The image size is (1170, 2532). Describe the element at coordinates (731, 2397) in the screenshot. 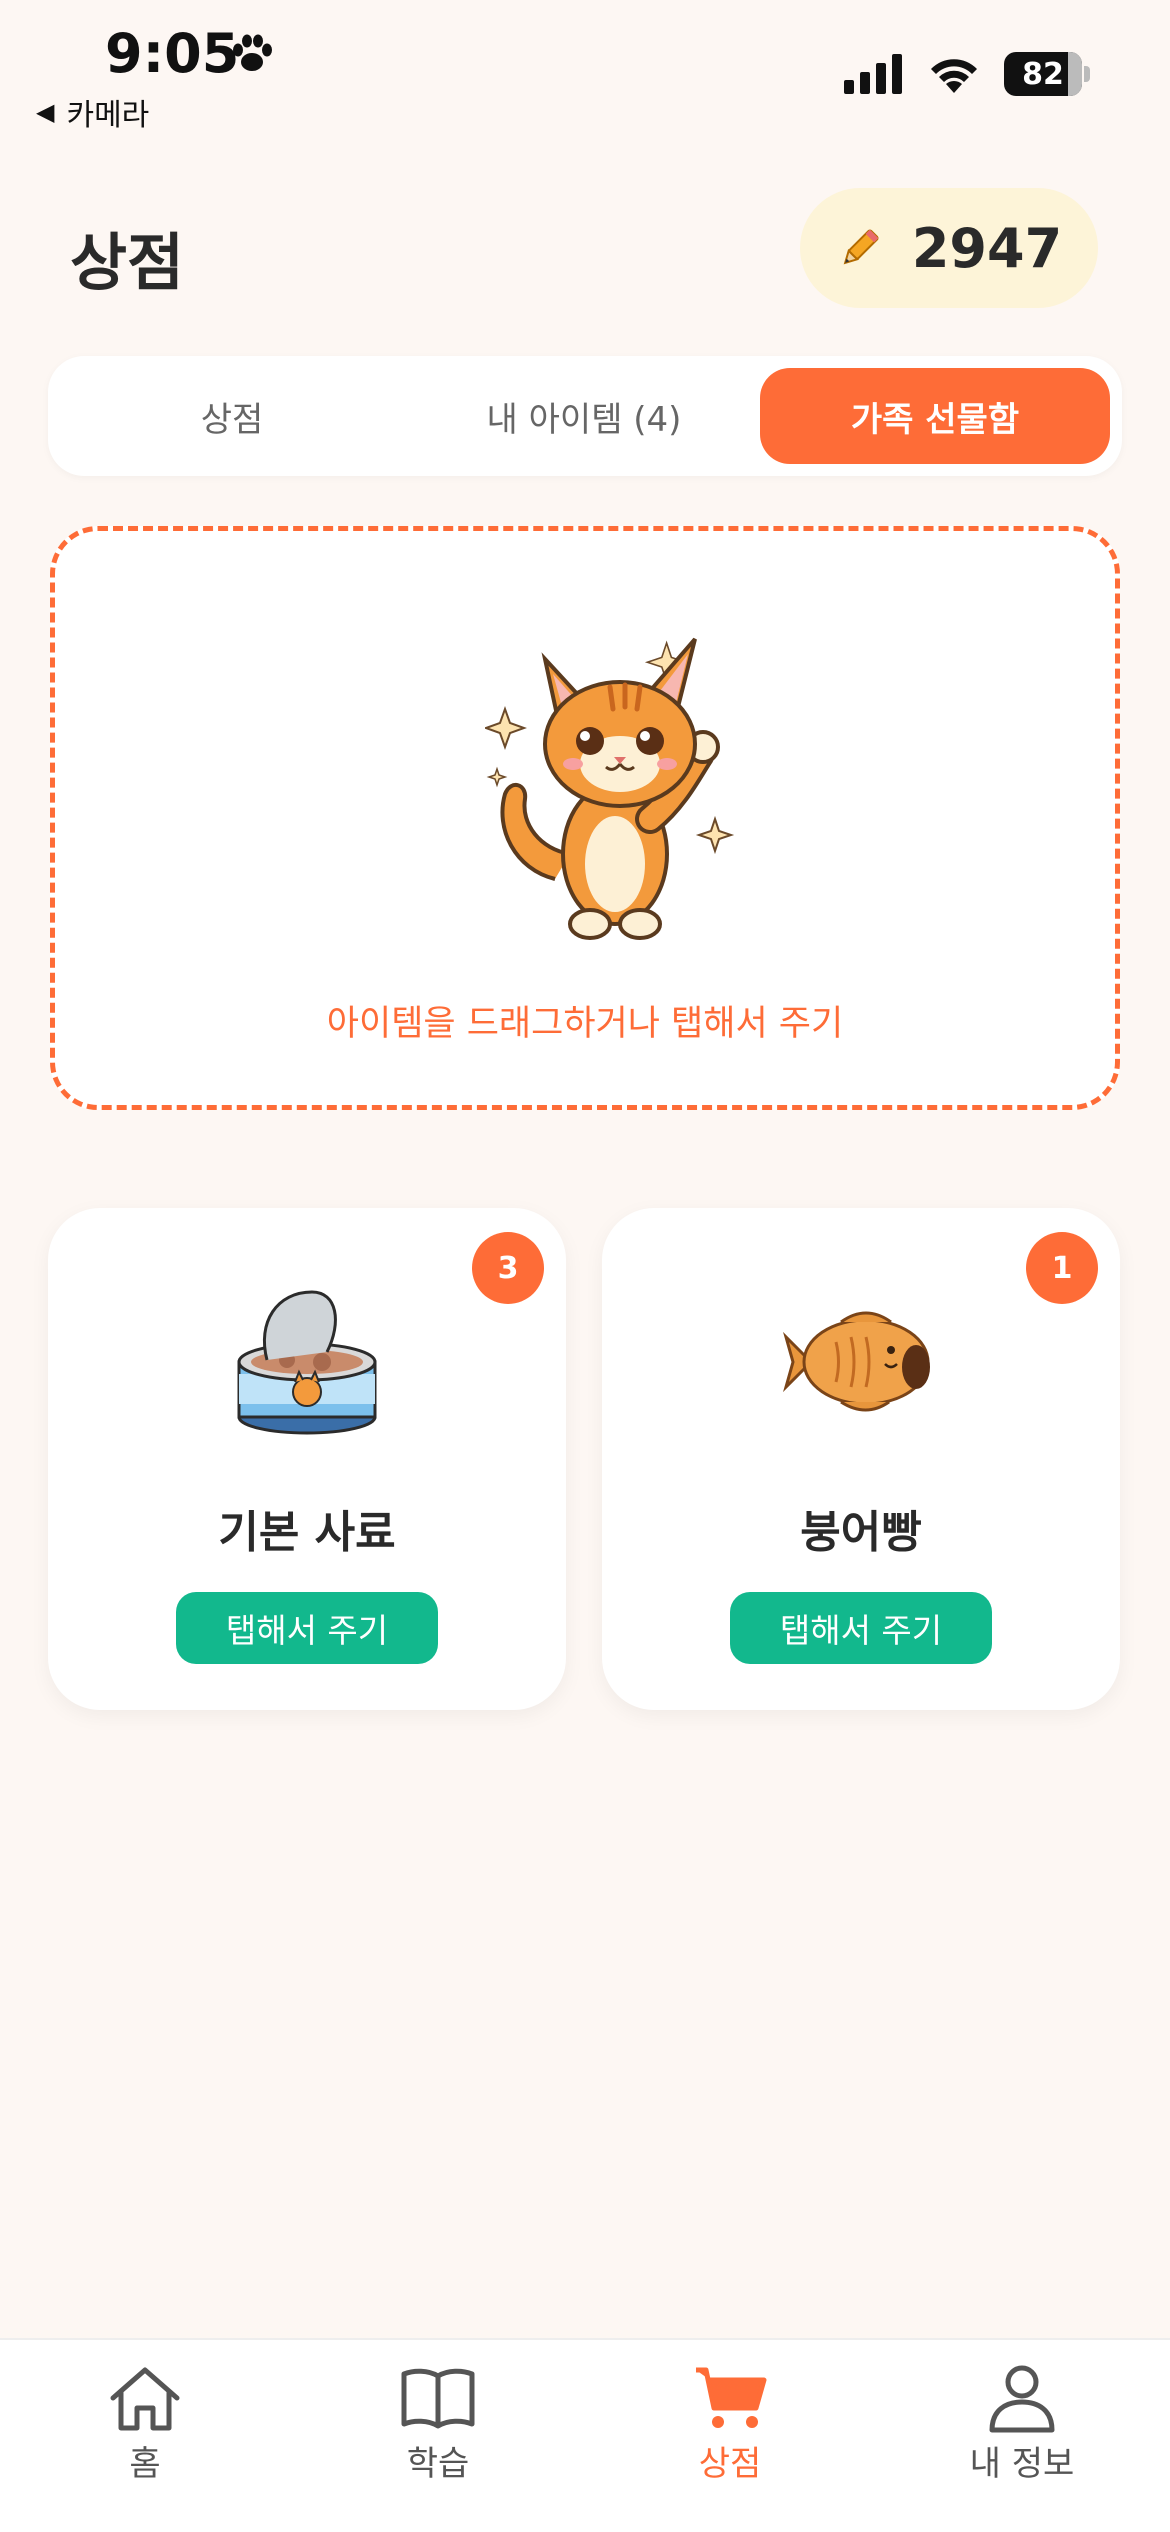

I see `cart-icon` at that location.